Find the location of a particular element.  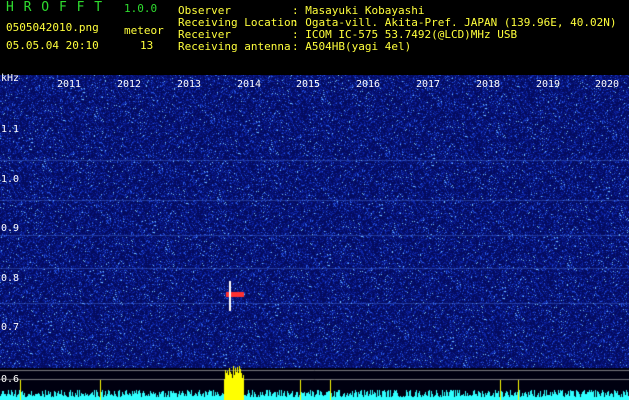

meteor-label: meteor is located at coordinates (144, 30).